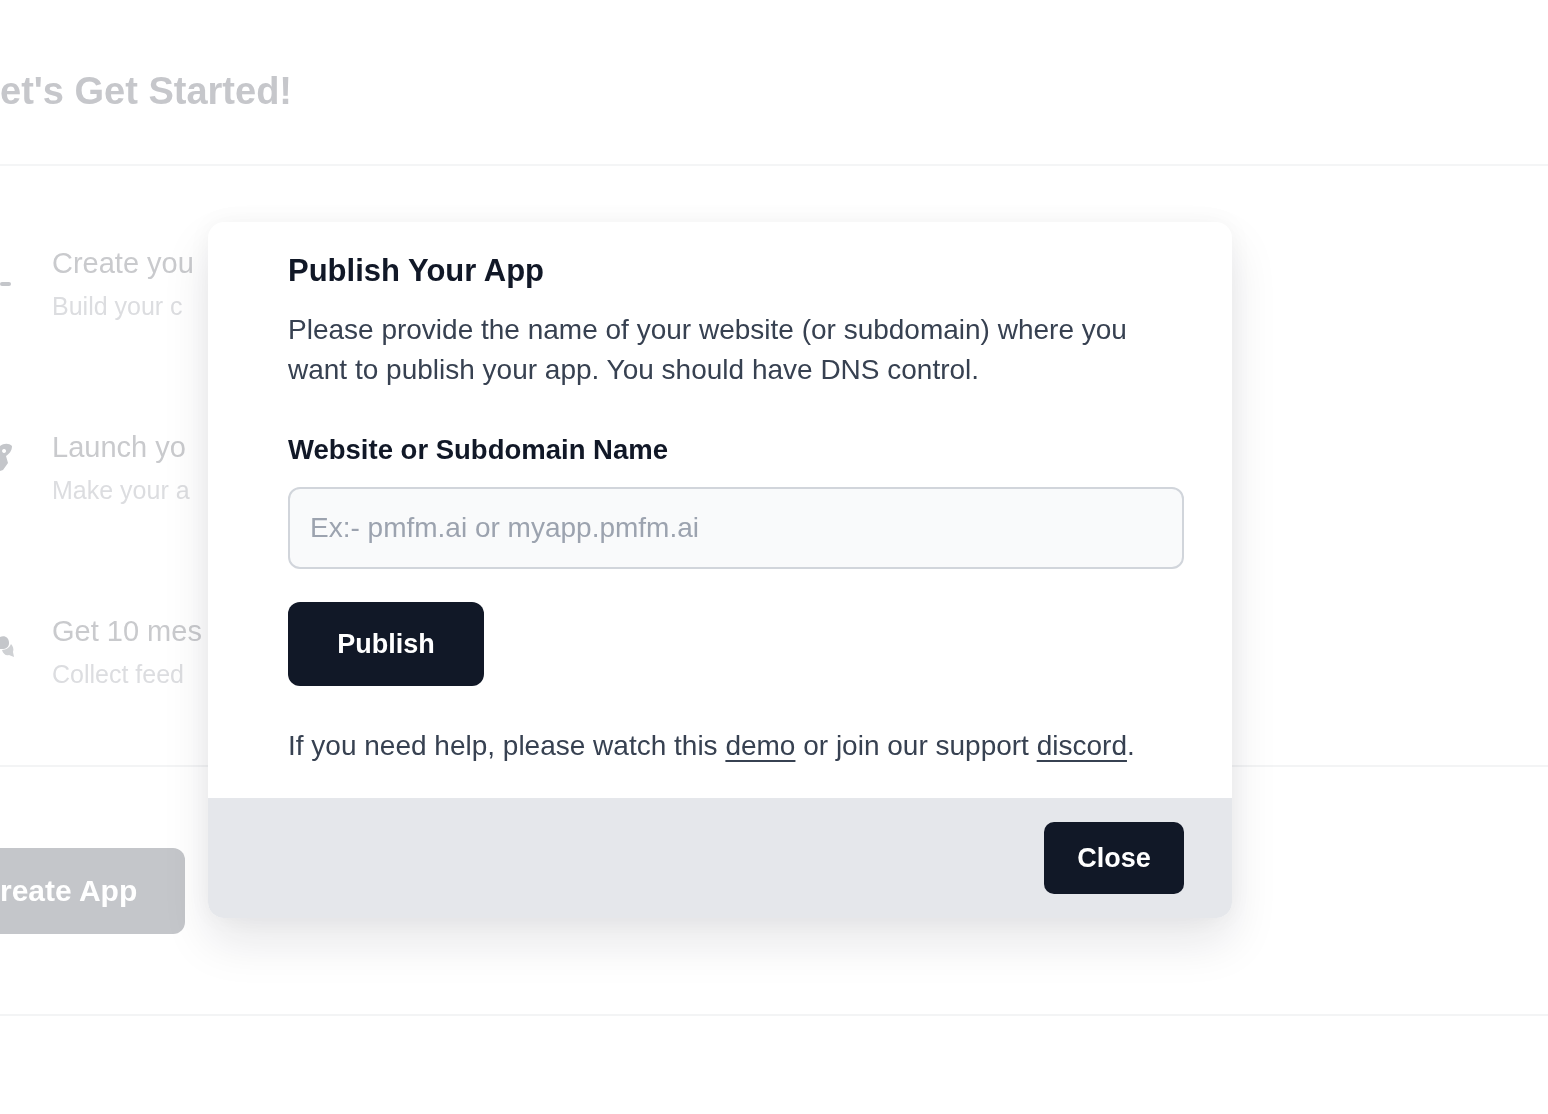 The image size is (1548, 1114). What do you see at coordinates (478, 450) in the screenshot?
I see `field-label: Website or Subdomain Name` at bounding box center [478, 450].